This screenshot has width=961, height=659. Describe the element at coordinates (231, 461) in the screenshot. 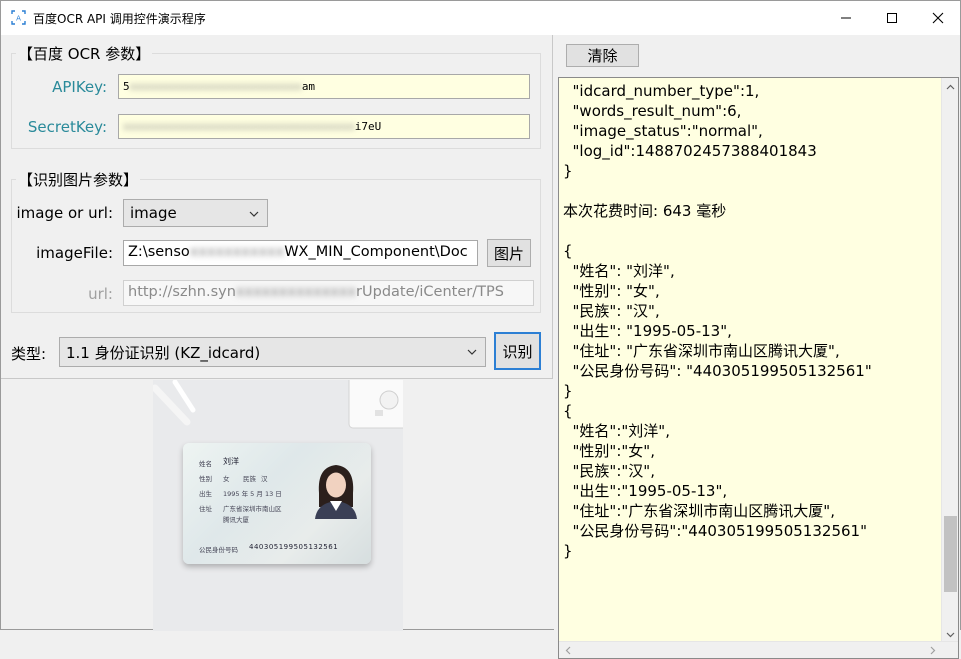

I see `card-name: 刘洋` at that location.